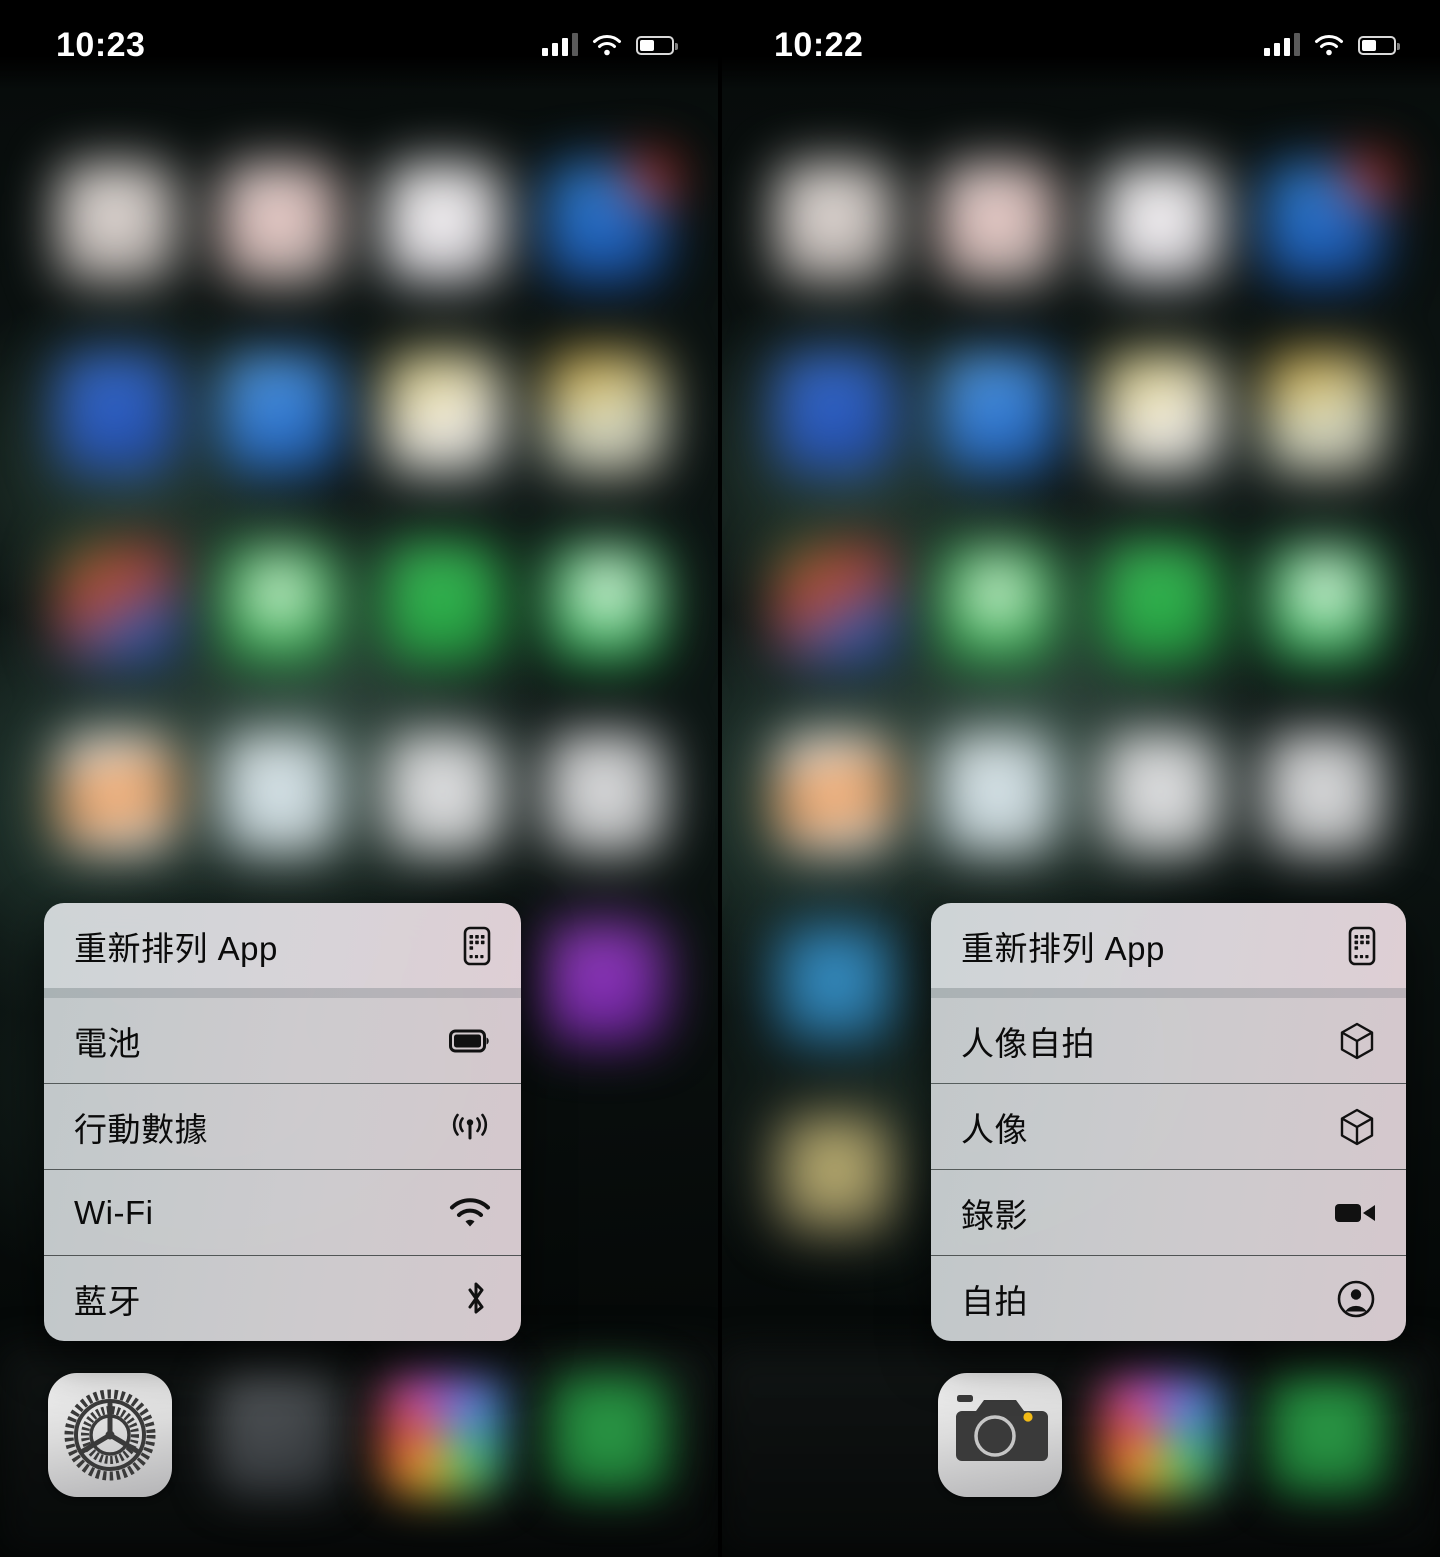 Image resolution: width=1440 pixels, height=1557 pixels. Describe the element at coordinates (994, 1215) in the screenshot. I see `context-menu-item-label: 錄影` at that location.